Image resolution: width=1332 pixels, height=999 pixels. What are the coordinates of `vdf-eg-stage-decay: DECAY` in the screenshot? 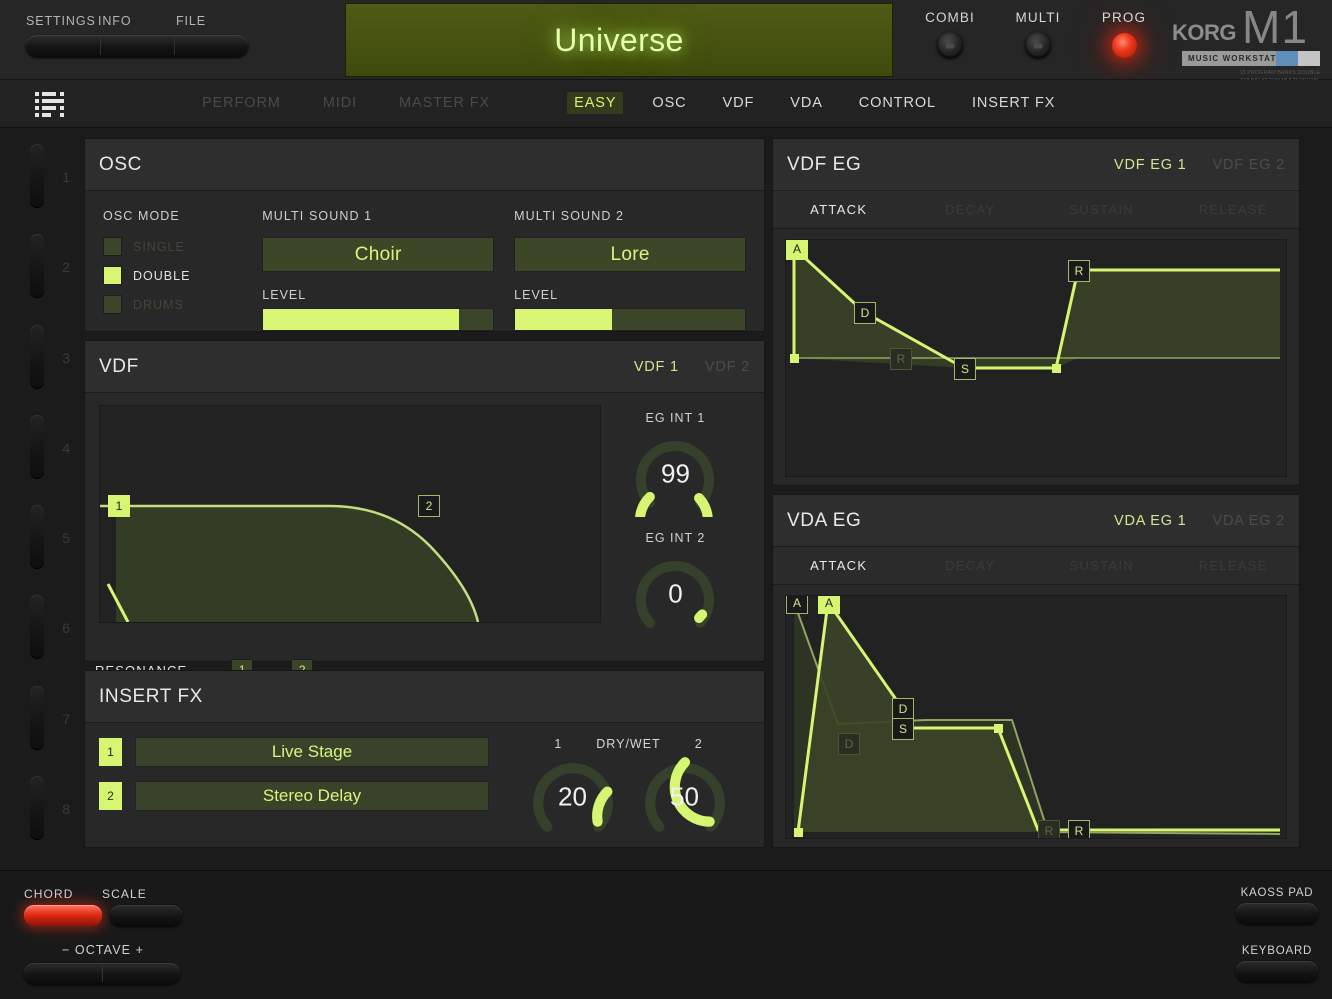 It's located at (971, 209).